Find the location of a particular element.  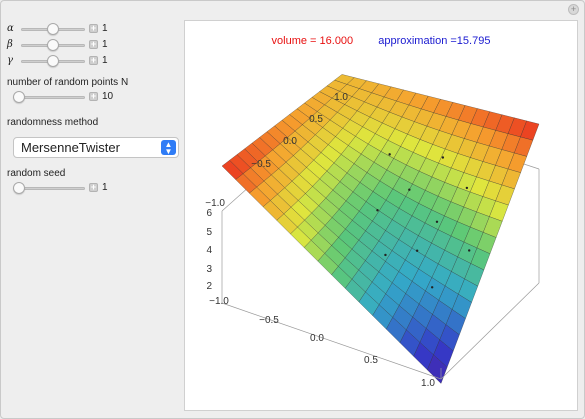

y-tick-label: −0.5 is located at coordinates (261, 164).